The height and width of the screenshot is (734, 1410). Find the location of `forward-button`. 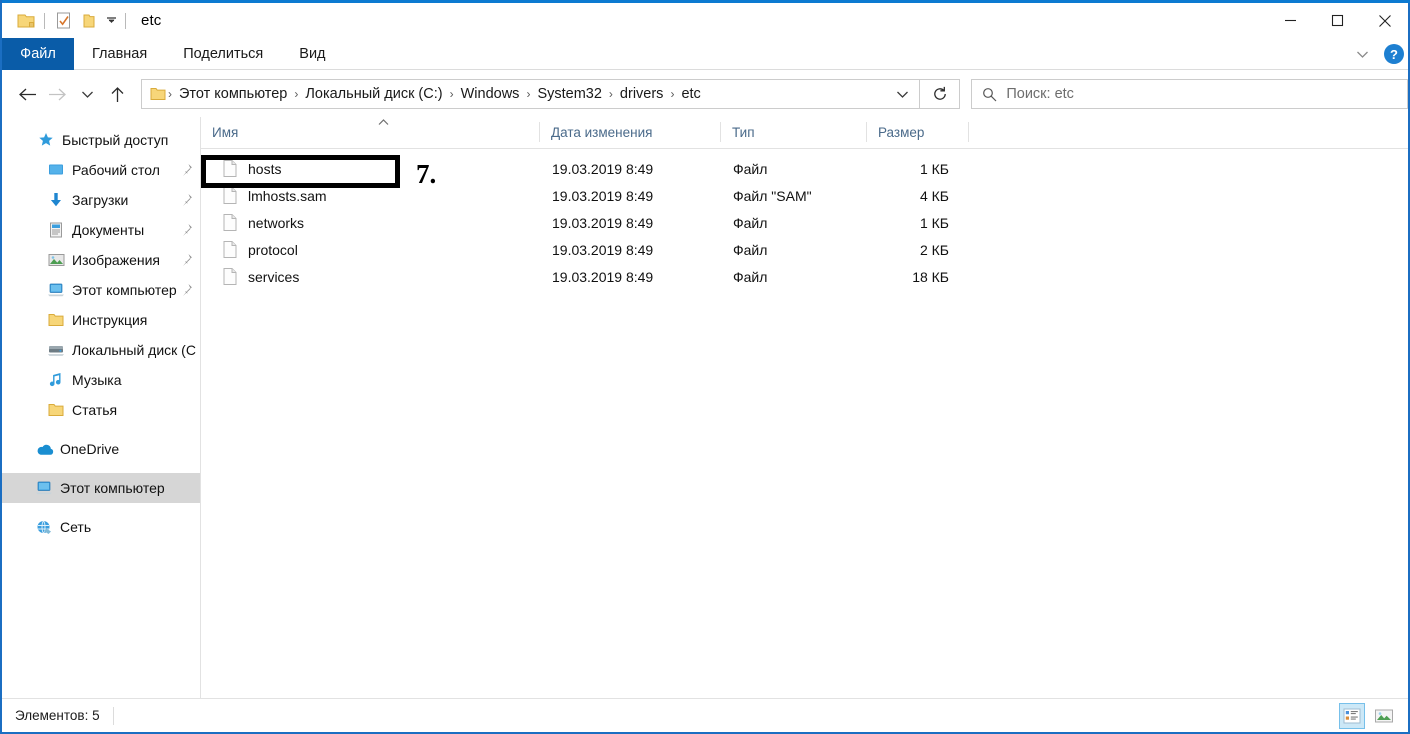

forward-button is located at coordinates (58, 94).